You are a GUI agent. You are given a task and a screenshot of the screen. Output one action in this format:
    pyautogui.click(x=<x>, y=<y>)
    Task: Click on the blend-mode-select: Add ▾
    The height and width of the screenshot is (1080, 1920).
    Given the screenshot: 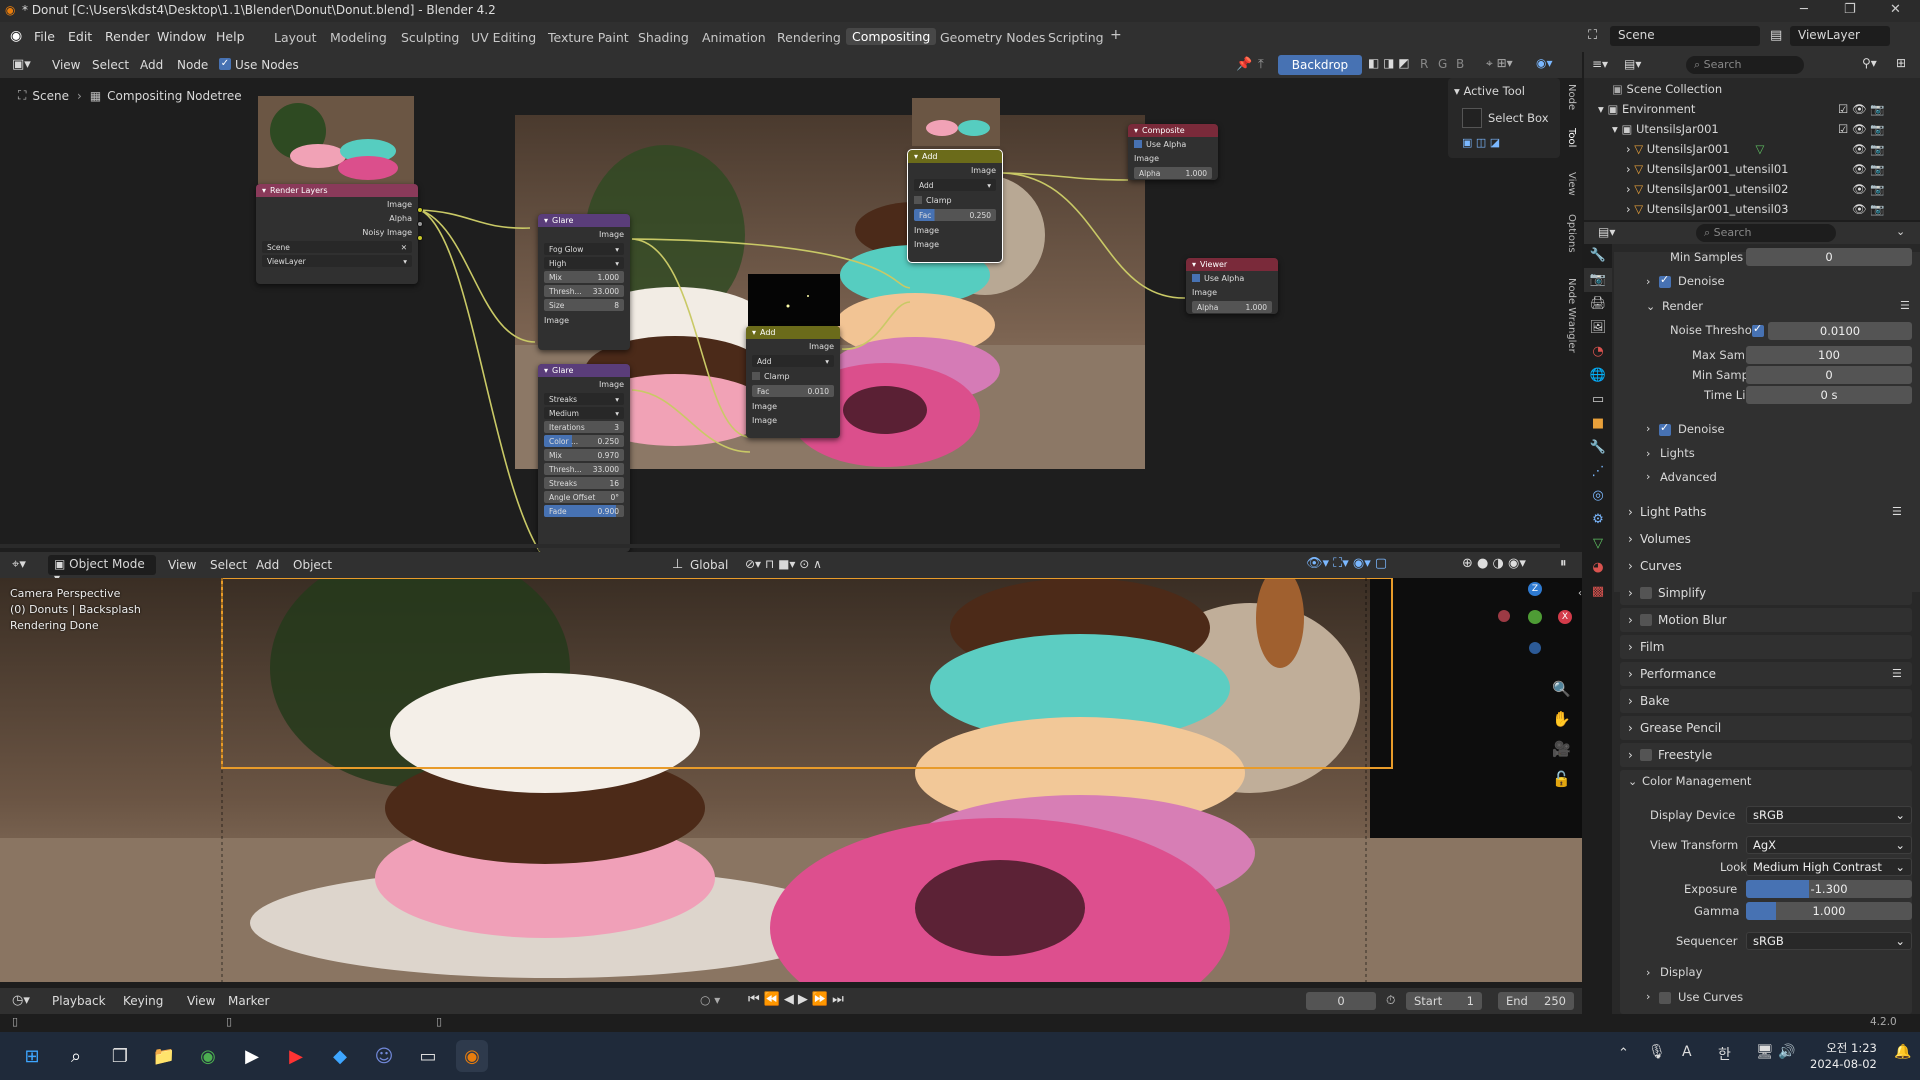 What is the action you would take?
    pyautogui.click(x=793, y=361)
    